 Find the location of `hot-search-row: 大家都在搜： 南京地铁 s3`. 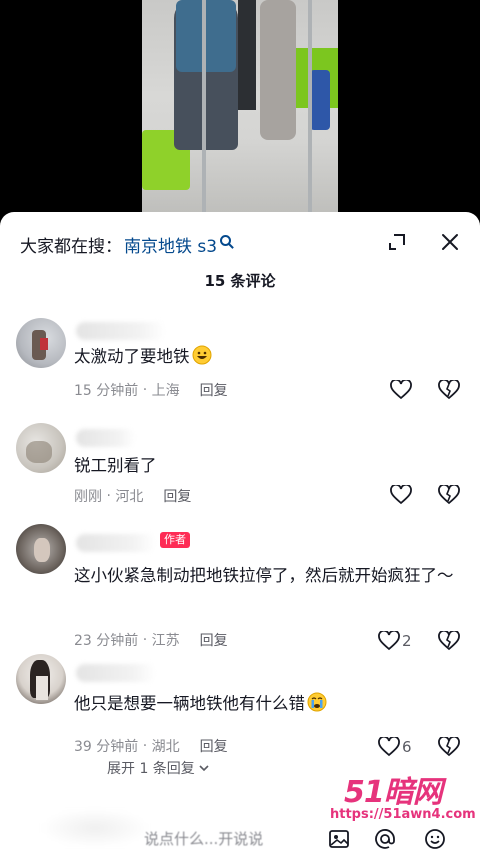

hot-search-row: 大家都在搜： 南京地铁 s3 is located at coordinates (126, 244).